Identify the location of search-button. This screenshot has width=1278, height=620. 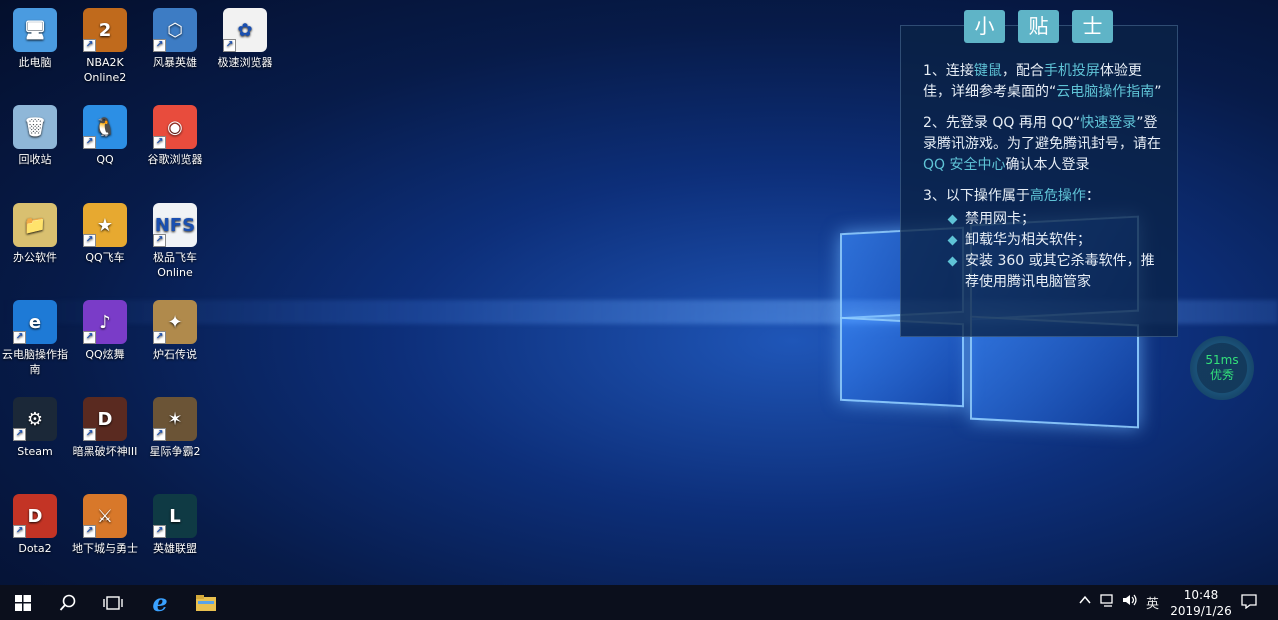
(68, 602).